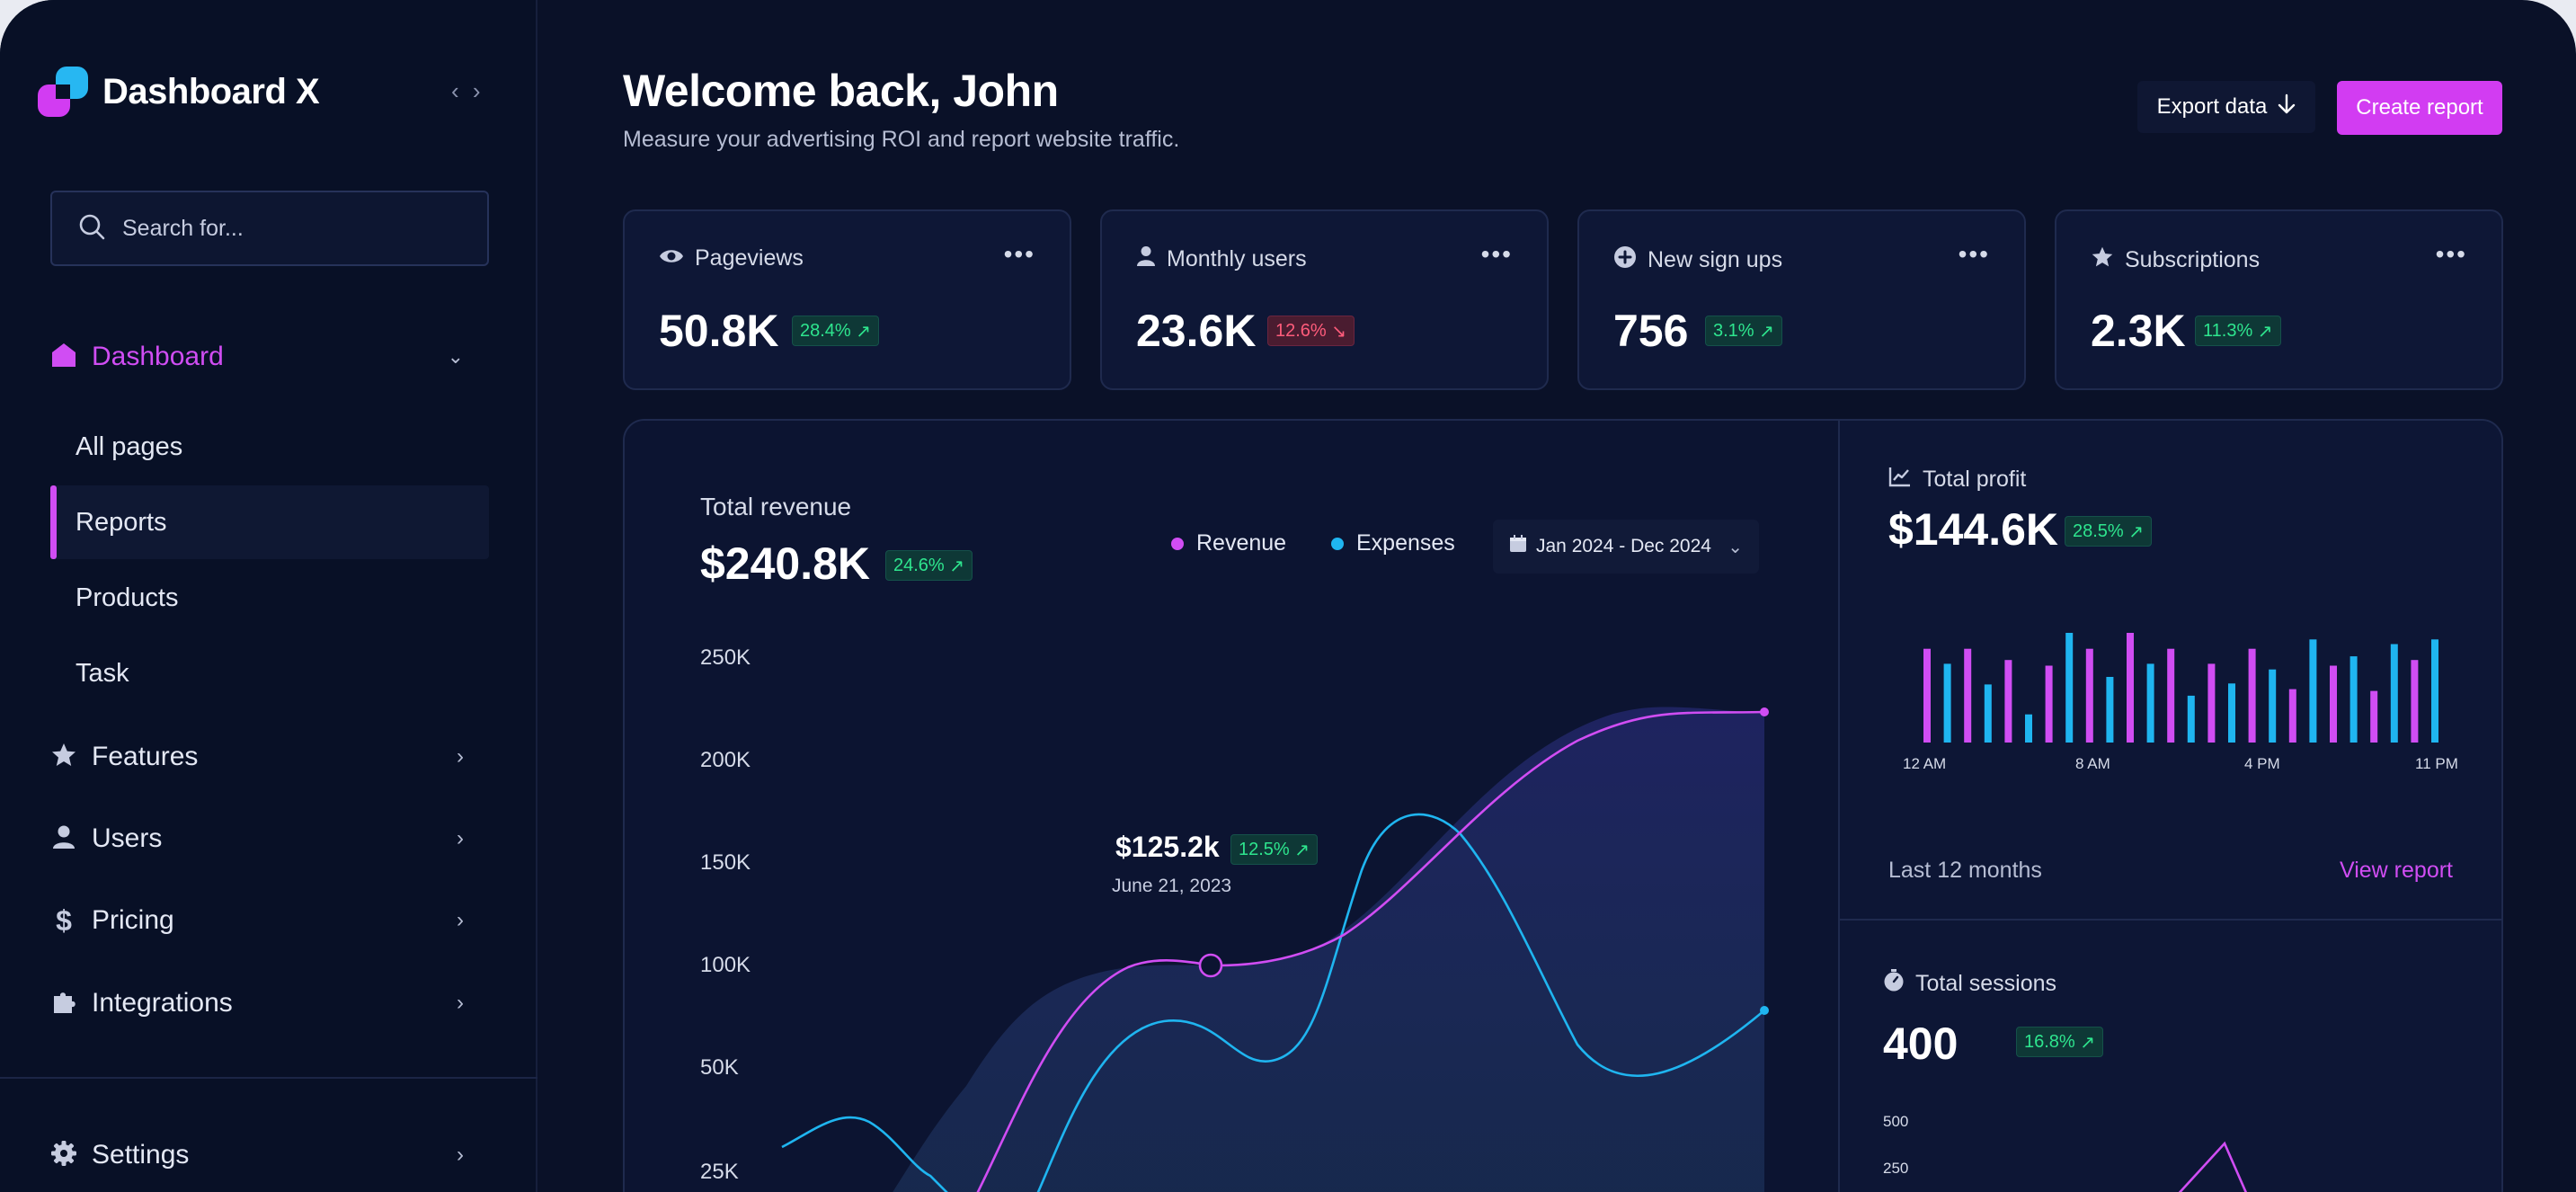 The height and width of the screenshot is (1192, 2576). I want to click on sidebar-subitem-products: Products, so click(269, 598).